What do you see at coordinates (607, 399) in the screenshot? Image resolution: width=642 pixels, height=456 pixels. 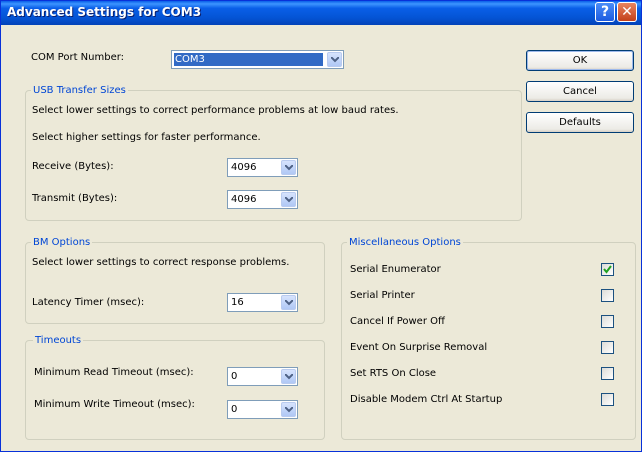 I see `disable-modem-ctrl-checkbox` at bounding box center [607, 399].